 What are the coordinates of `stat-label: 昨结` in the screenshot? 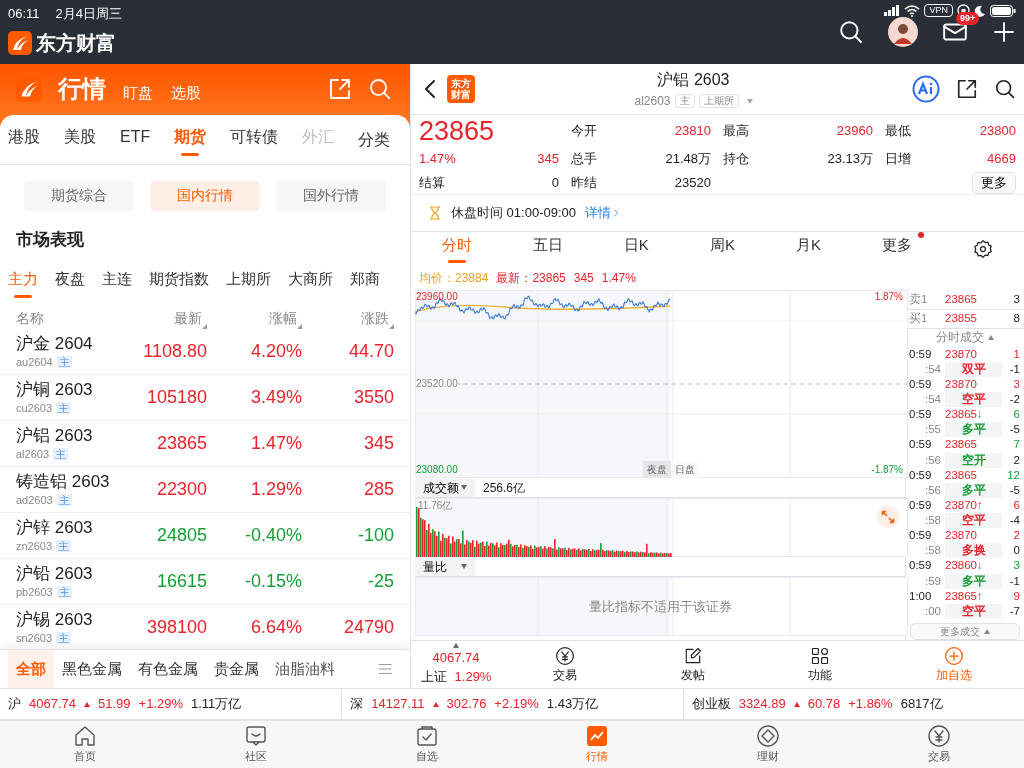 It's located at (584, 183).